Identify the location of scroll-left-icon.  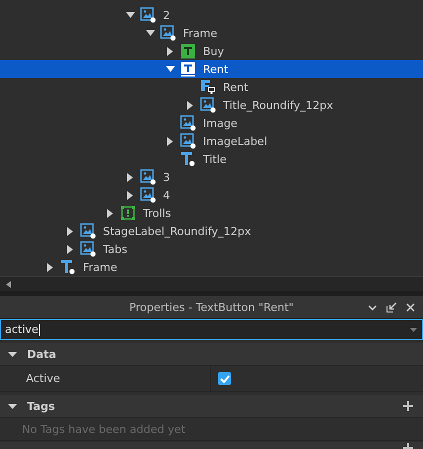
(8, 284).